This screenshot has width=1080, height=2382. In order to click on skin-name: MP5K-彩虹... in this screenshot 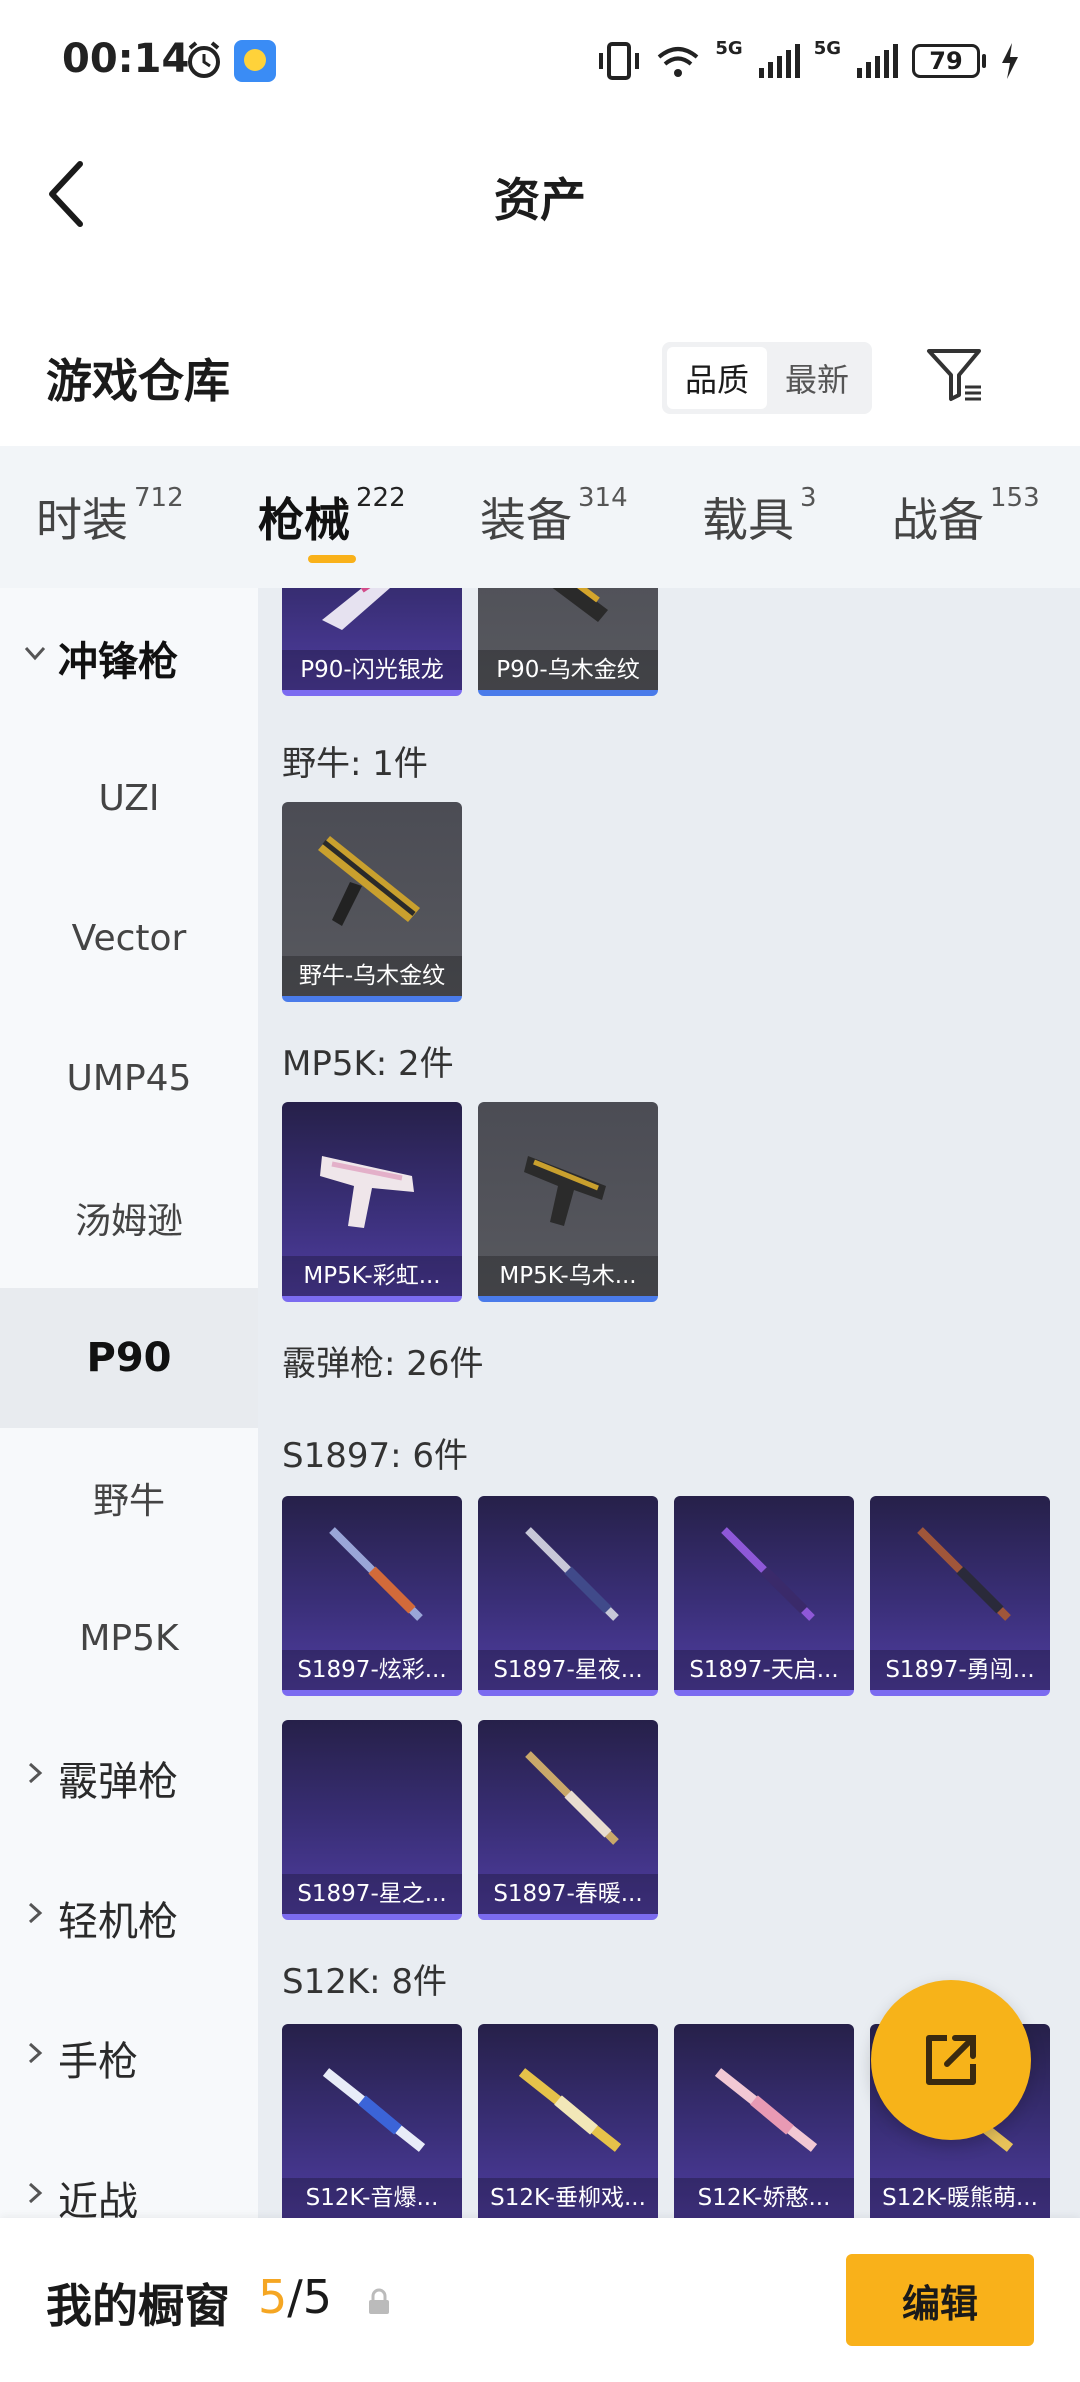, I will do `click(372, 1276)`.